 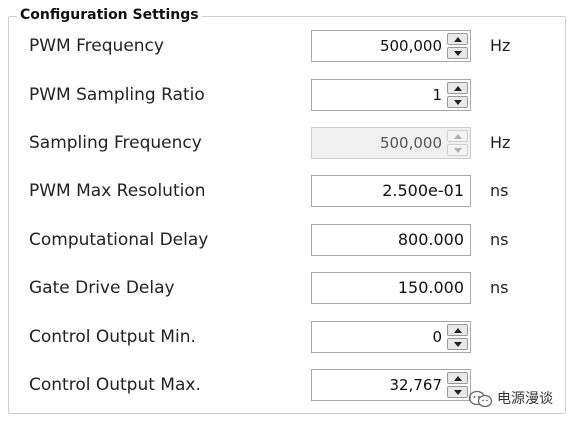 What do you see at coordinates (457, 378) in the screenshot?
I see `control-output-max-up-arrow-icon` at bounding box center [457, 378].